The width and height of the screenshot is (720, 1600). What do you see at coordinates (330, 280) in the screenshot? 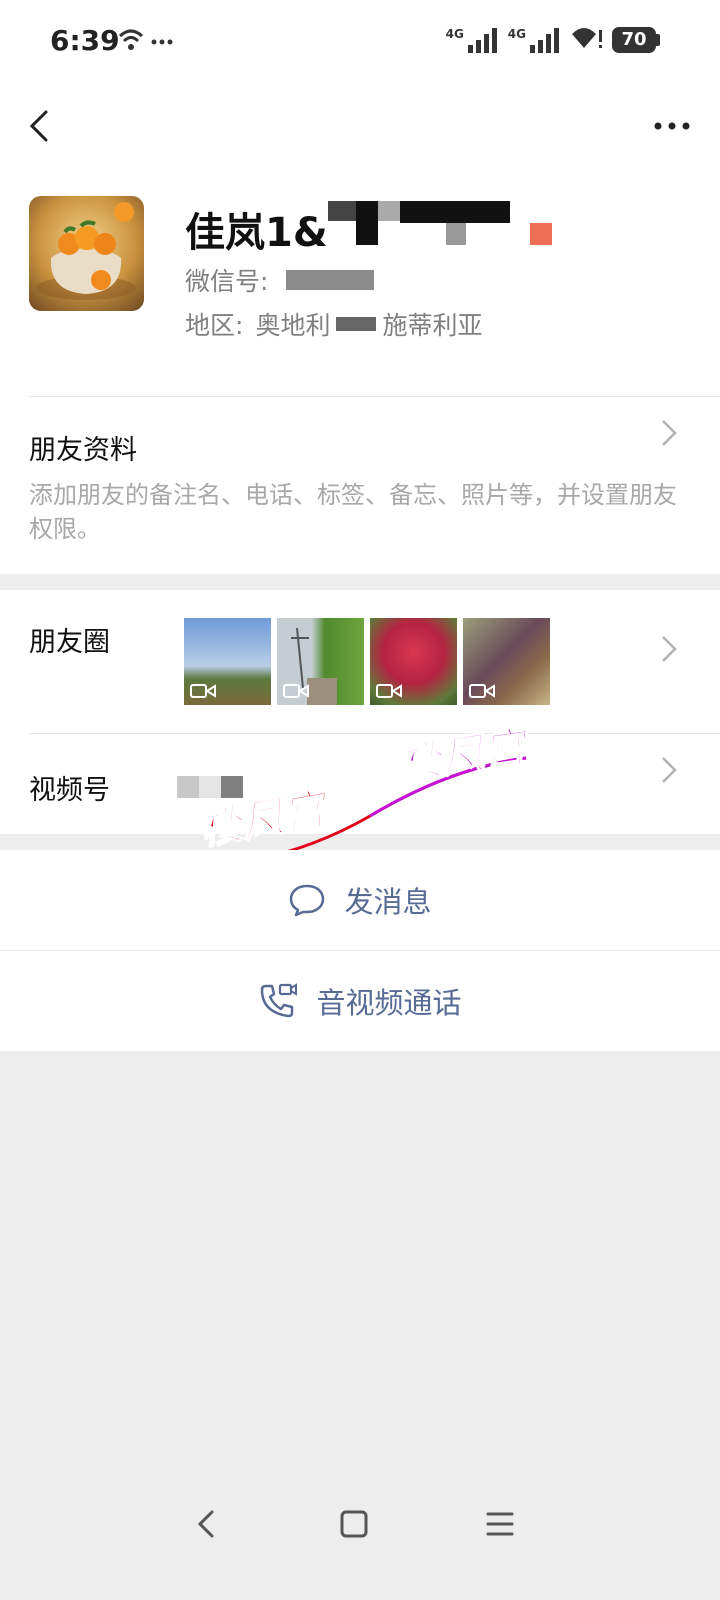
I see `wechat-id-redaction` at bounding box center [330, 280].